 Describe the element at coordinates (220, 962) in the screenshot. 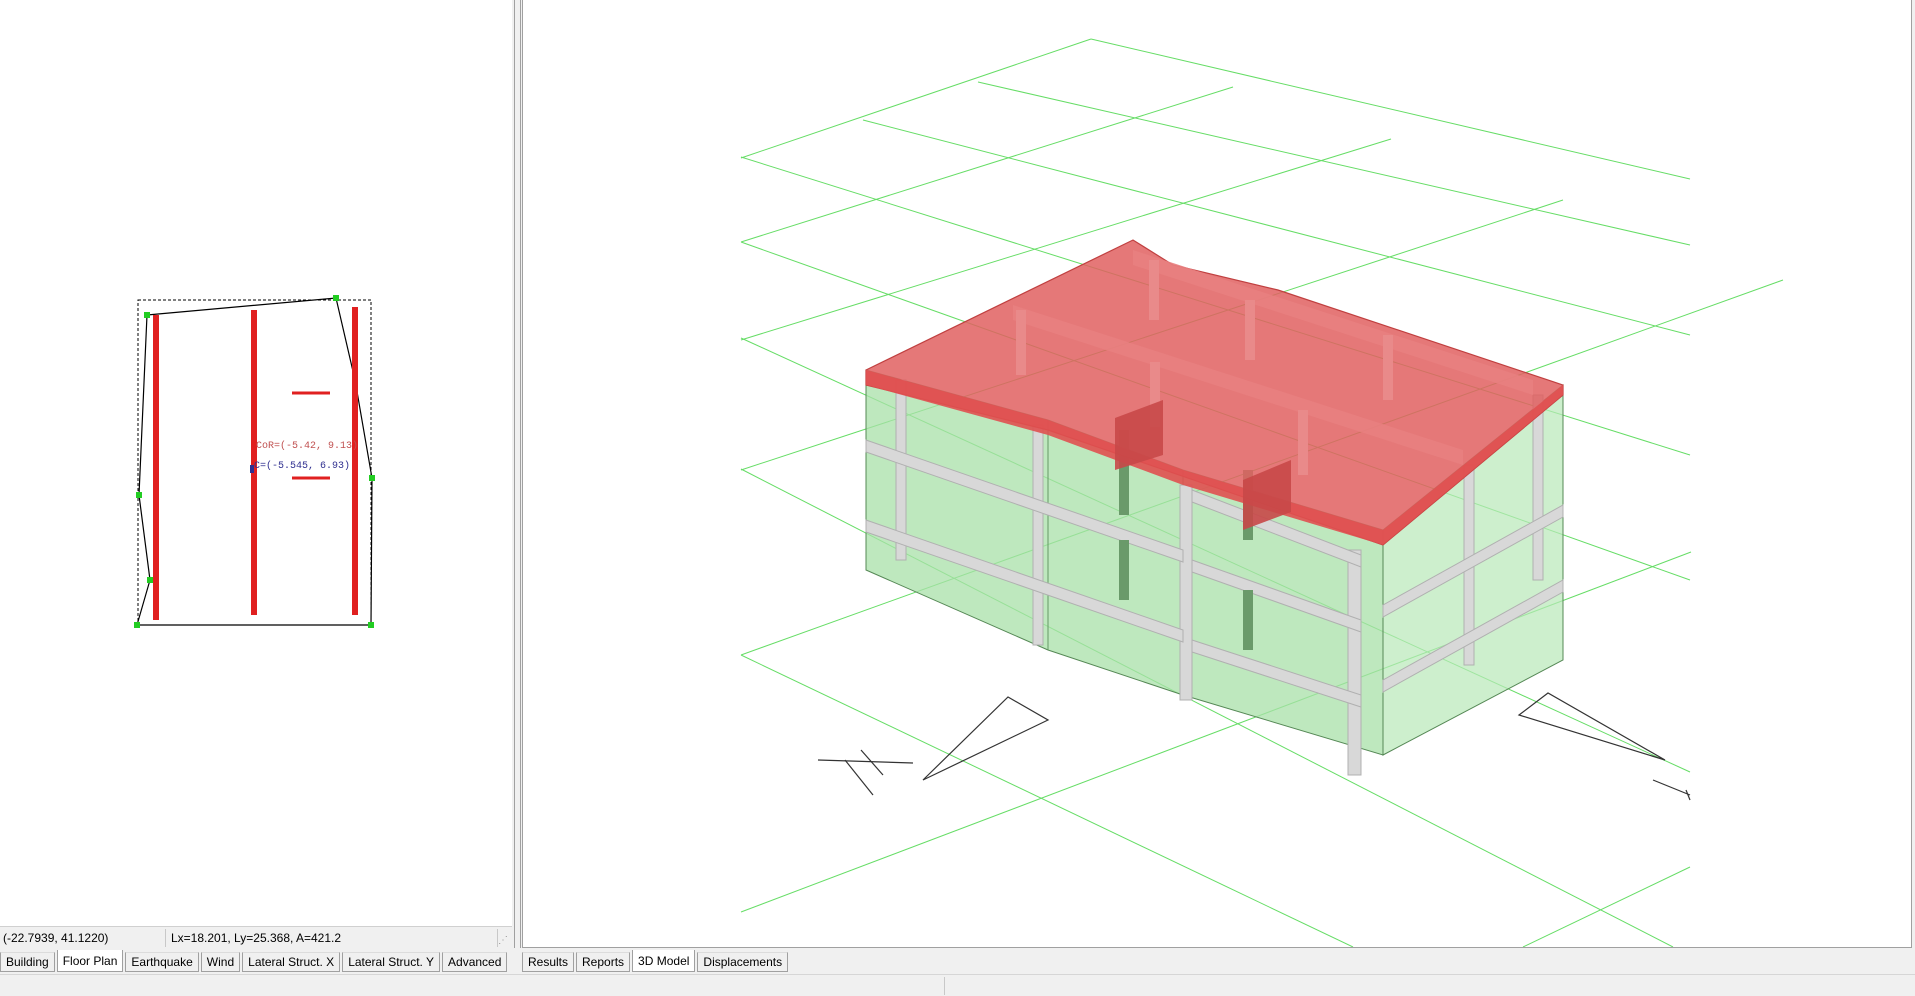

I see `tab-wind: Wind` at that location.